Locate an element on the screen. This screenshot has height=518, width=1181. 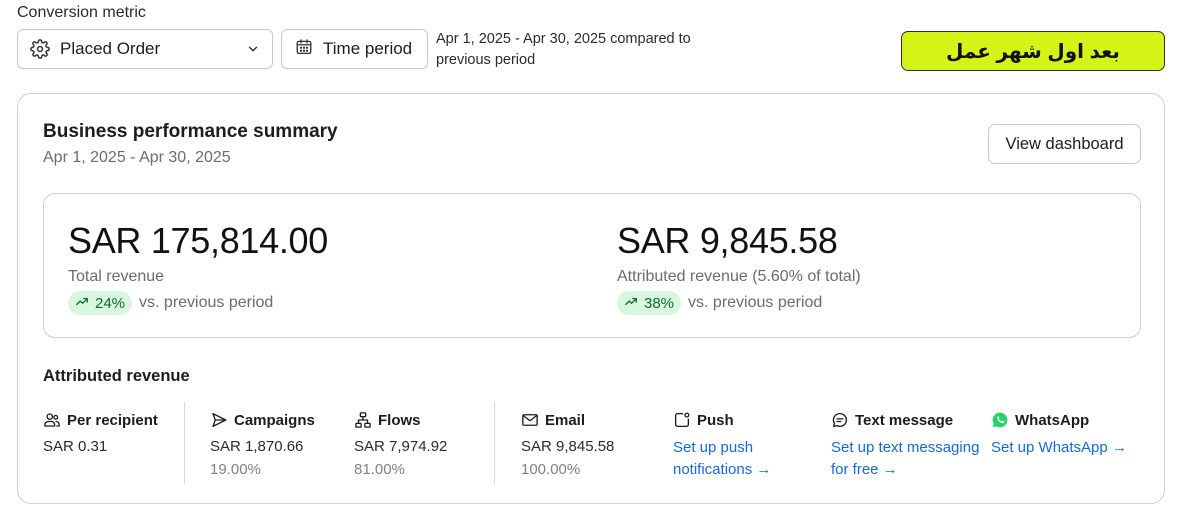
whatsapp-column: WhatsApp Set up WhatsApp → is located at coordinates (1071, 434).